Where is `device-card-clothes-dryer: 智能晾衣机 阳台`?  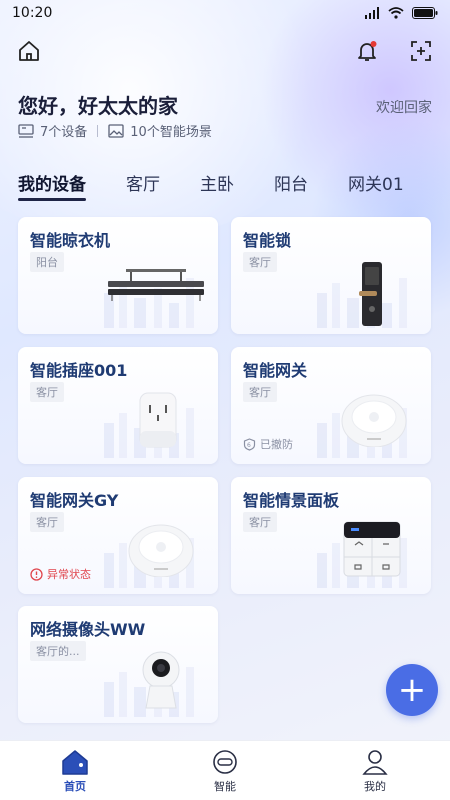 device-card-clothes-dryer: 智能晾衣机 阳台 is located at coordinates (118, 275).